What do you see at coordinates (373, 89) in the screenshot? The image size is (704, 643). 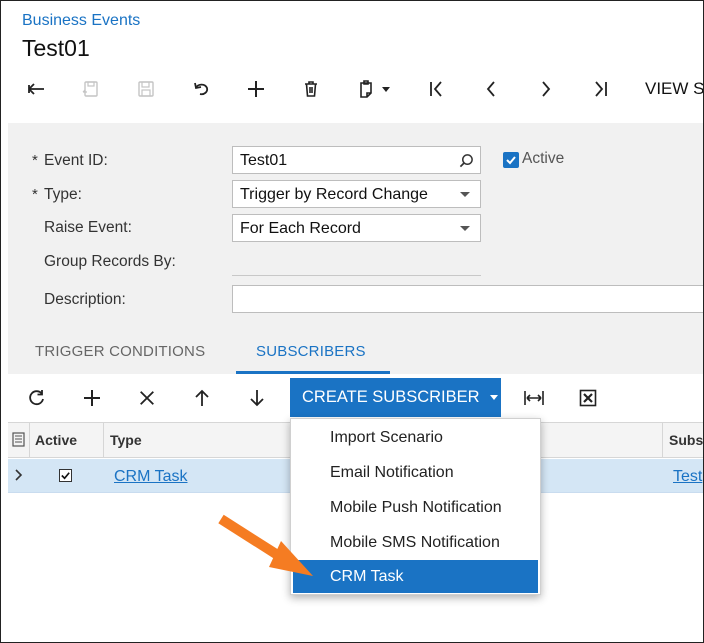 I see `clipboard-menu-button` at bounding box center [373, 89].